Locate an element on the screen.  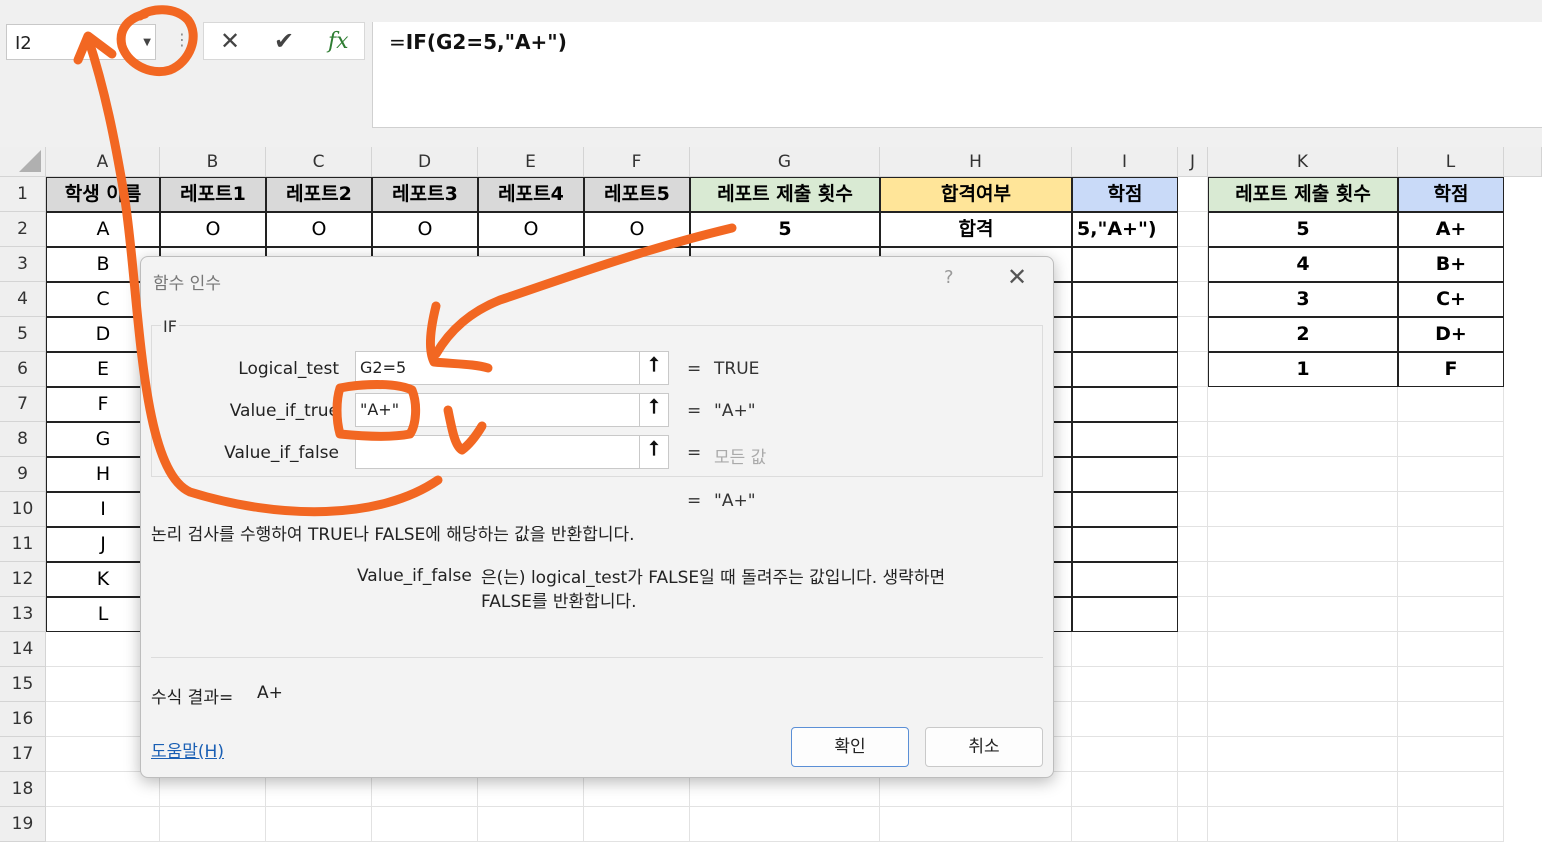
drag-handle-icon: ⋮ is located at coordinates (182, 39).